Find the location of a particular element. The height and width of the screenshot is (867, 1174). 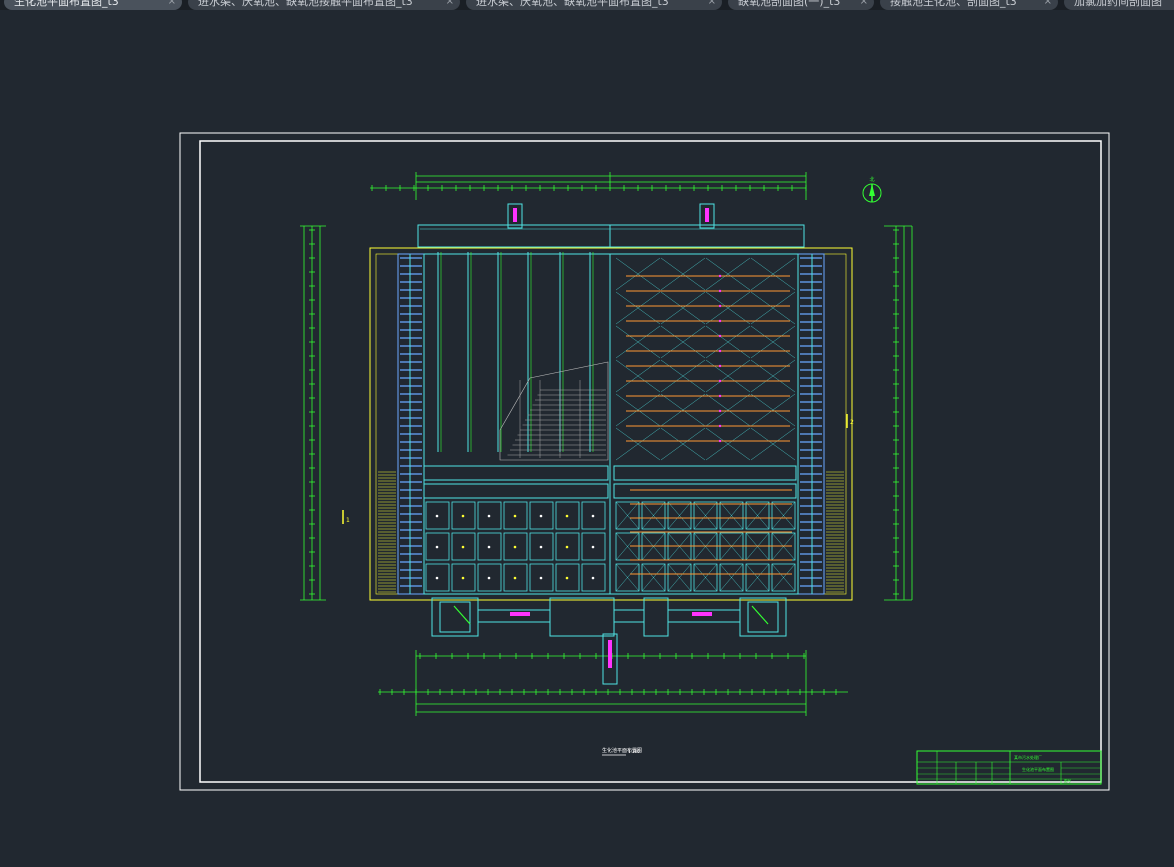

section-marker-left: 1 is located at coordinates (346, 517).